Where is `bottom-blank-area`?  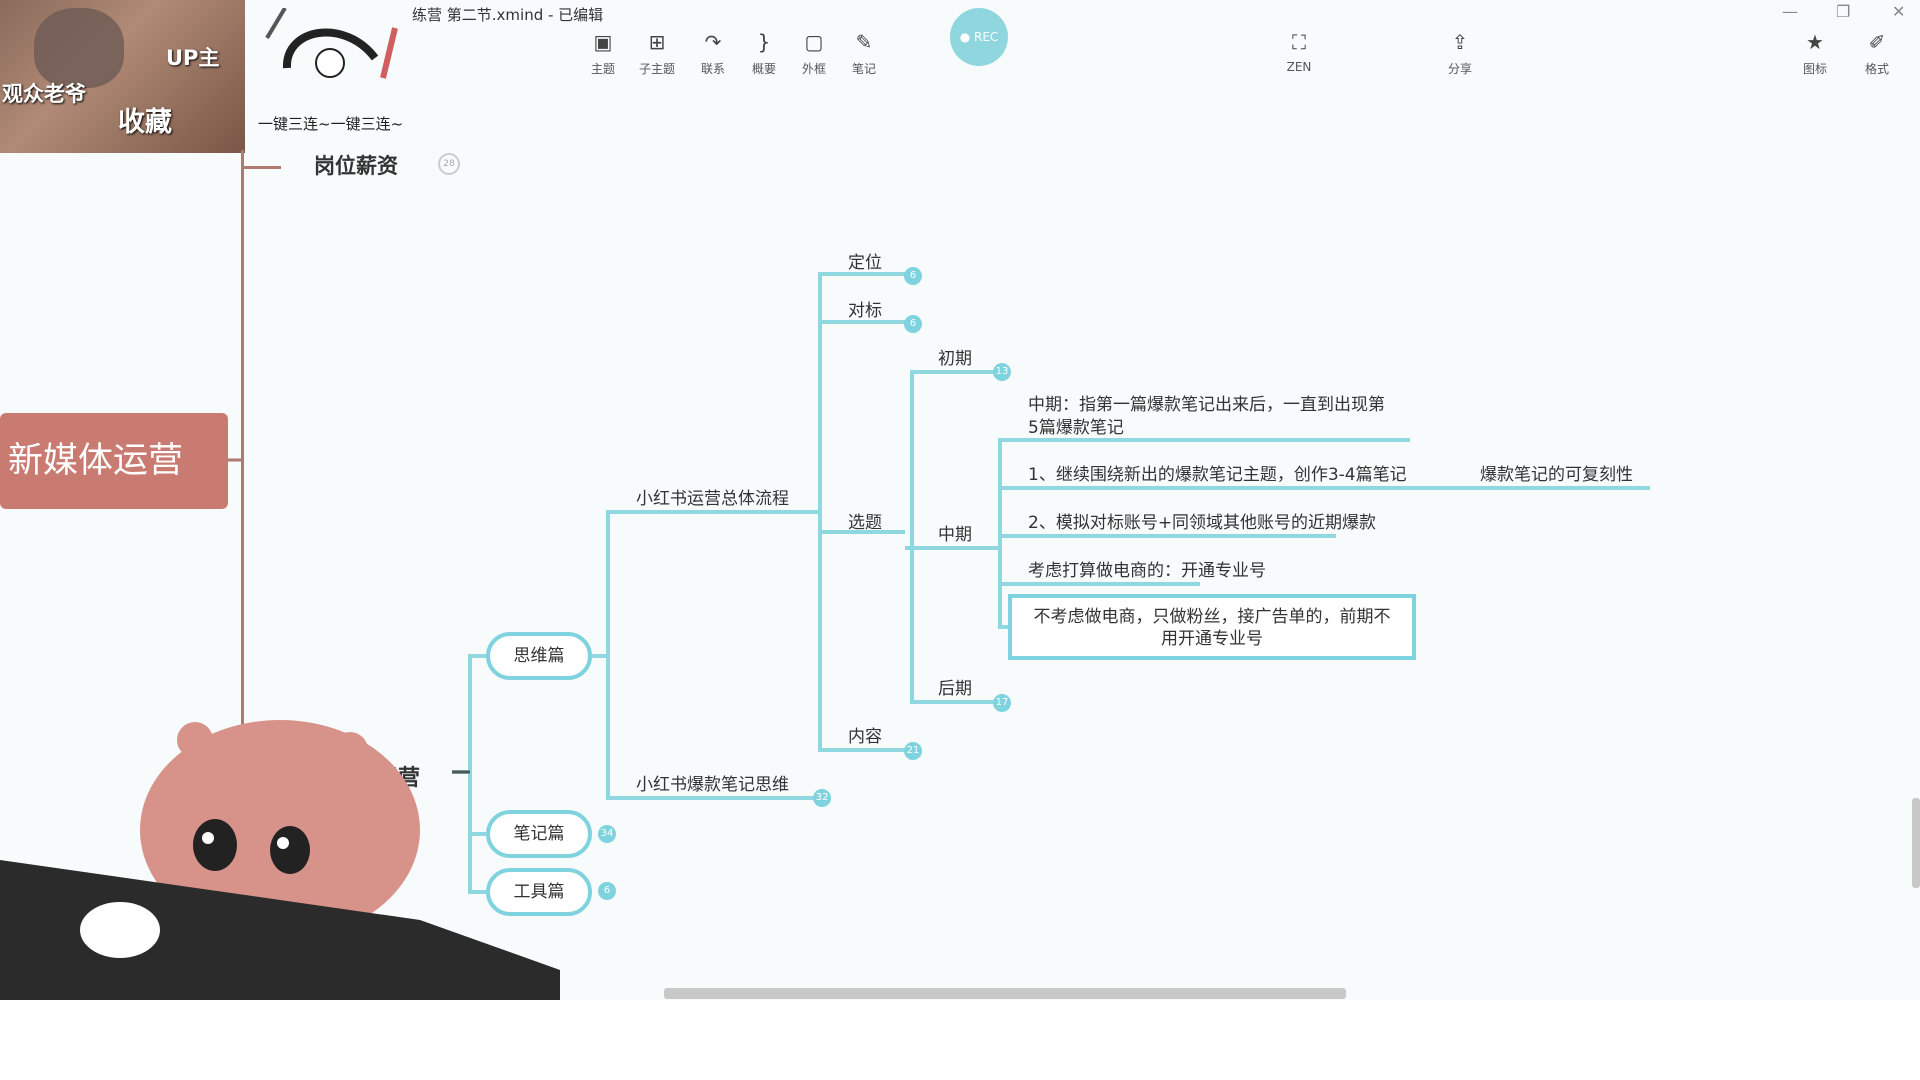
bottom-blank-area is located at coordinates (960, 1040).